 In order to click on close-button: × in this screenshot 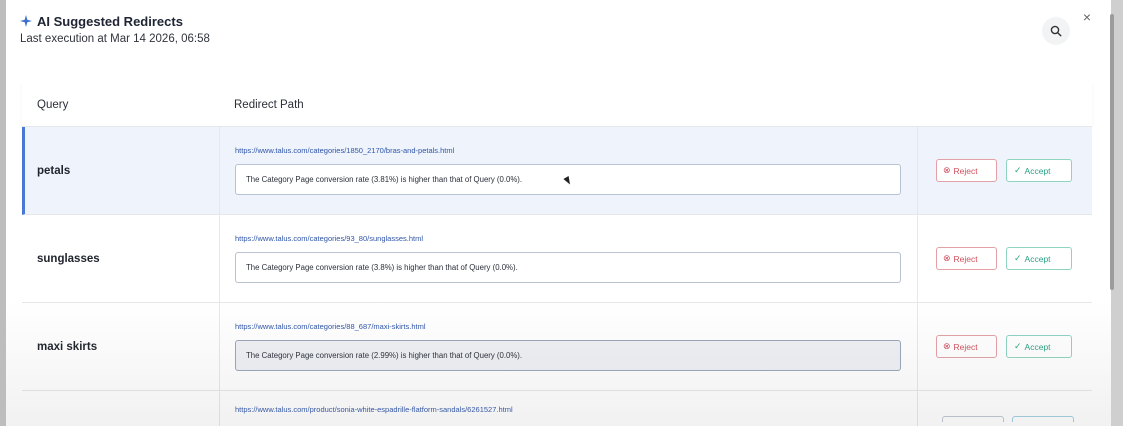, I will do `click(1087, 17)`.